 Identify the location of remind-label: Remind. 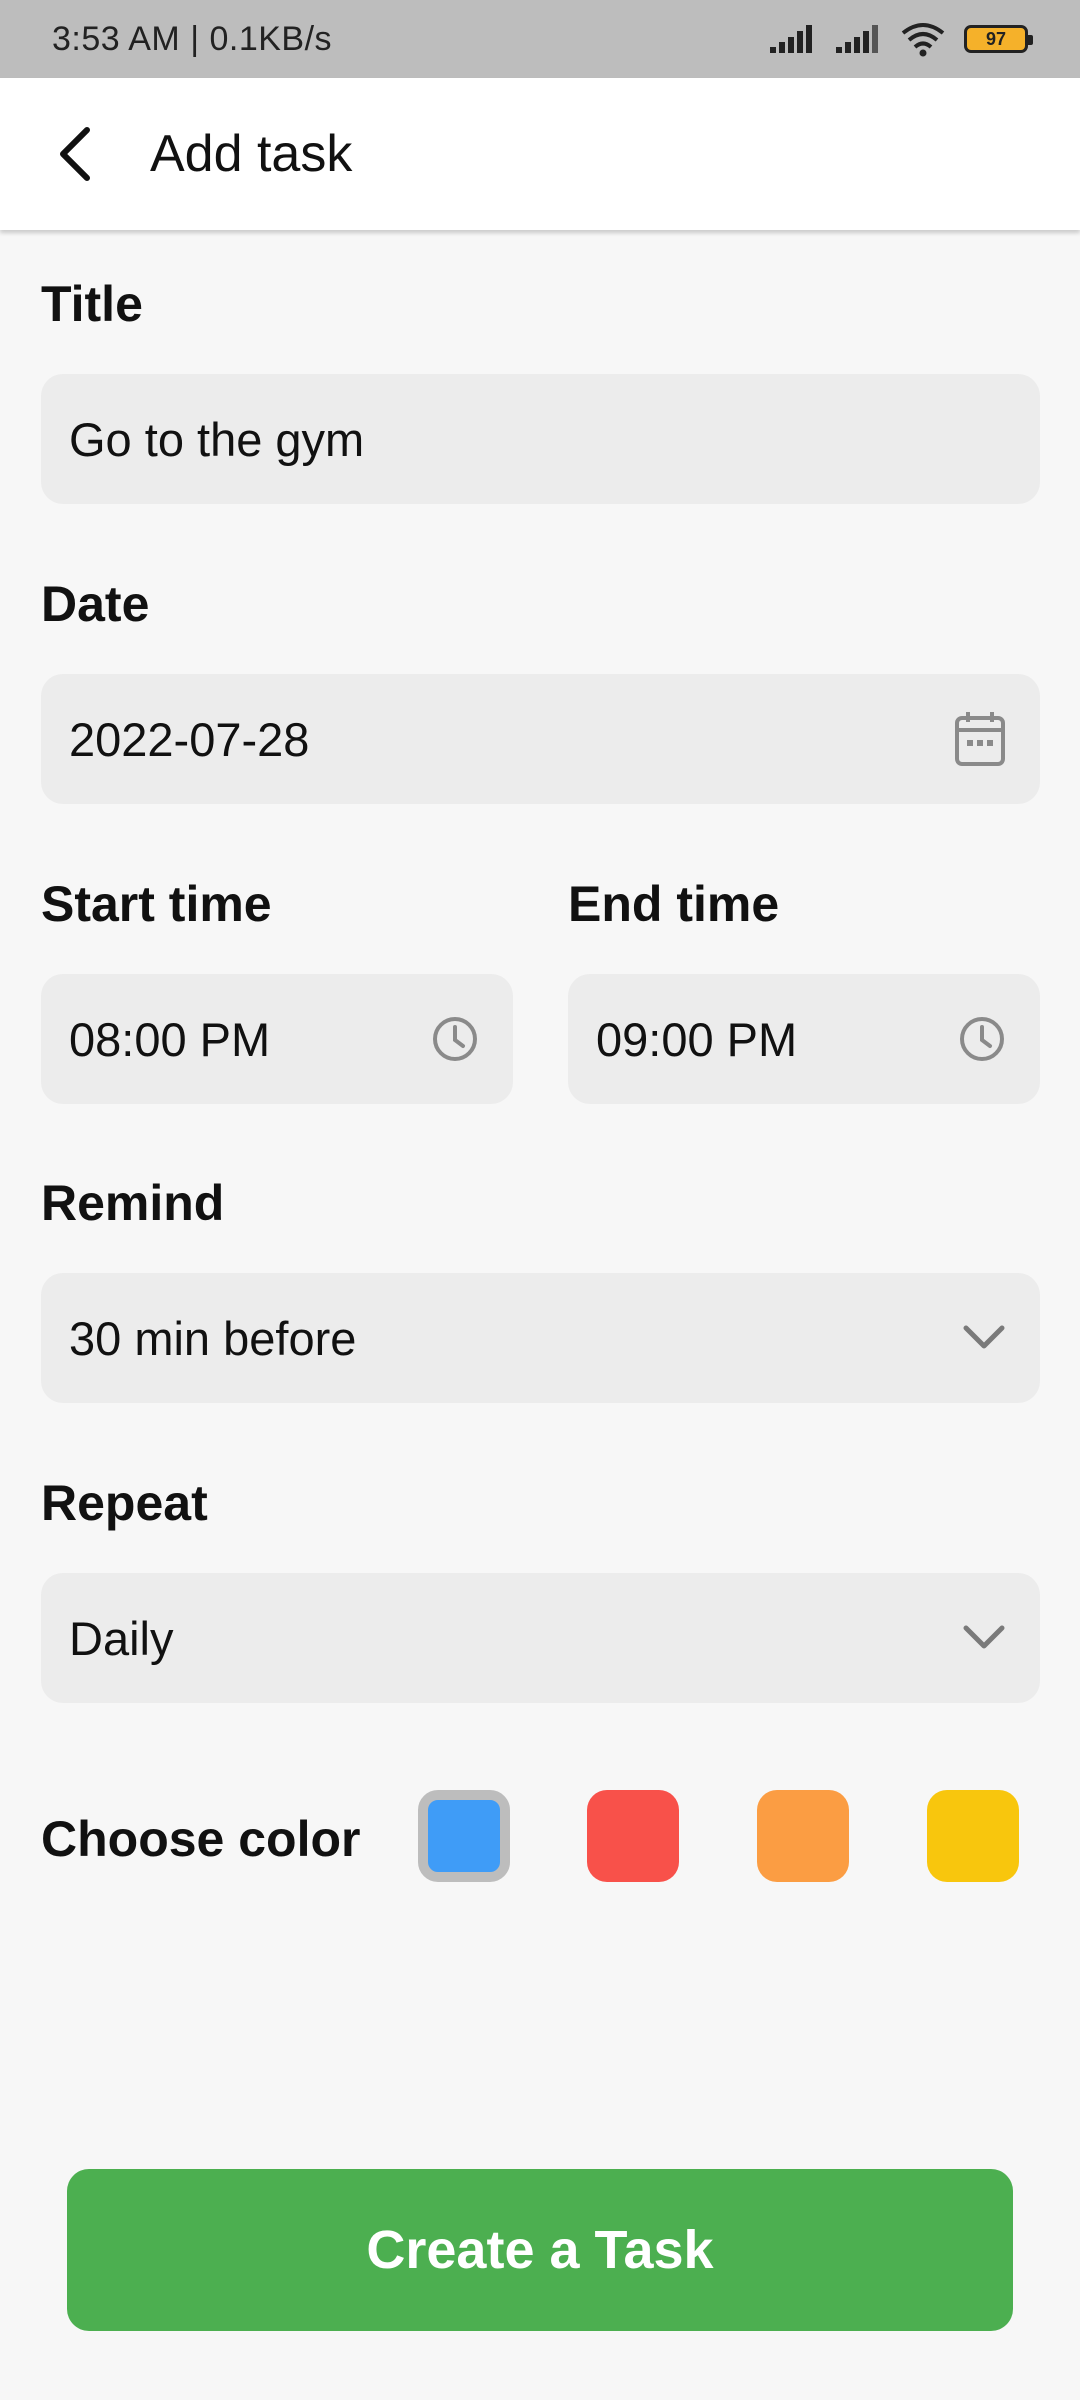
(133, 1203).